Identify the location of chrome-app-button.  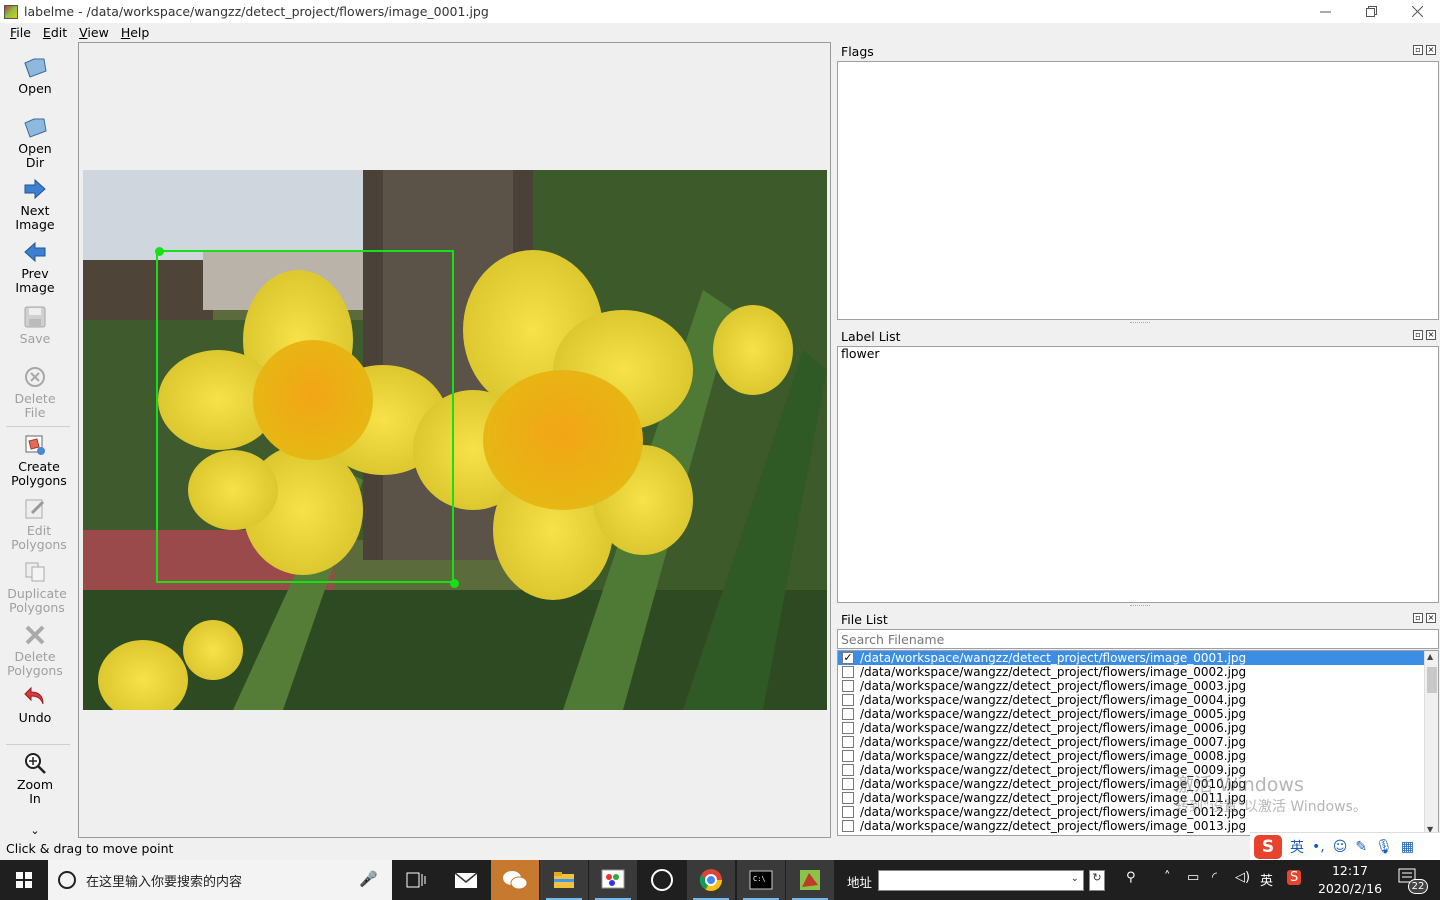
(711, 880).